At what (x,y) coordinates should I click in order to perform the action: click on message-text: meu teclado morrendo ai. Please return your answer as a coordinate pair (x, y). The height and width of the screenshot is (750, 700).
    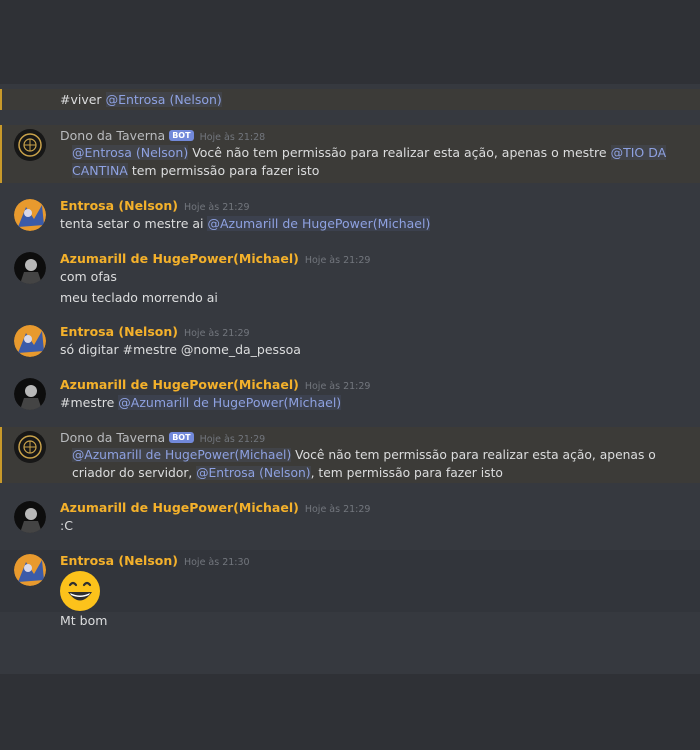
    Looking at the image, I should click on (139, 297).